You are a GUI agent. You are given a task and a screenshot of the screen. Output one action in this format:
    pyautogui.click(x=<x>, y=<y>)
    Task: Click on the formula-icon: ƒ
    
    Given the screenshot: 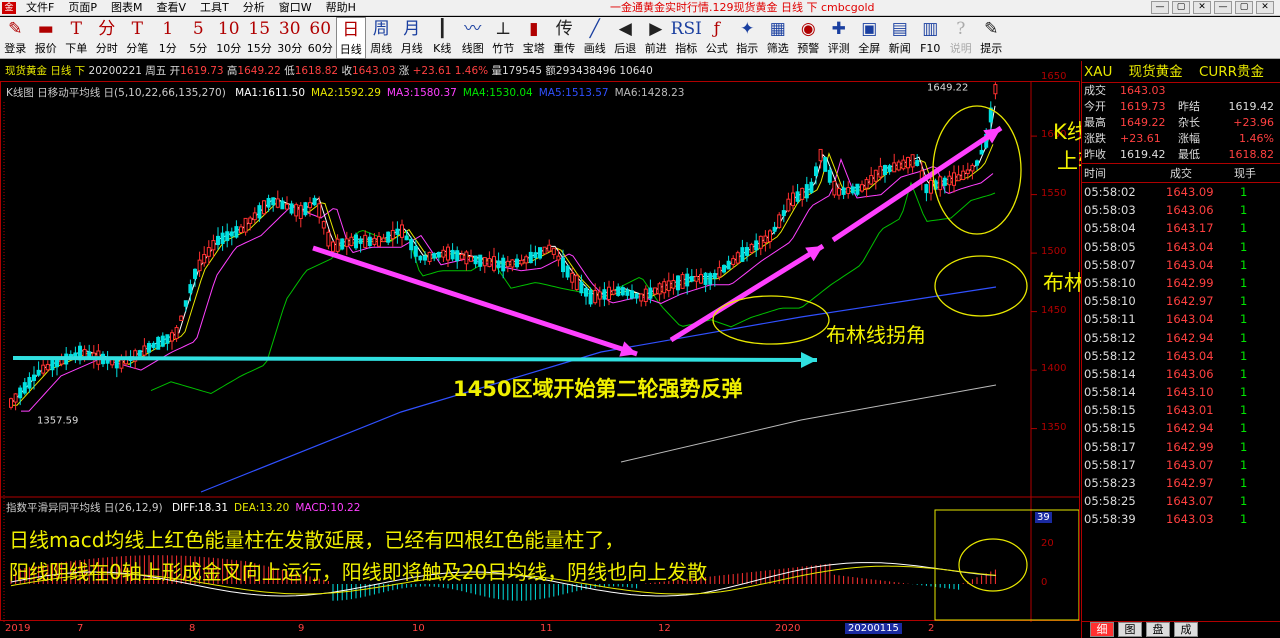 What is the action you would take?
    pyautogui.click(x=716, y=29)
    